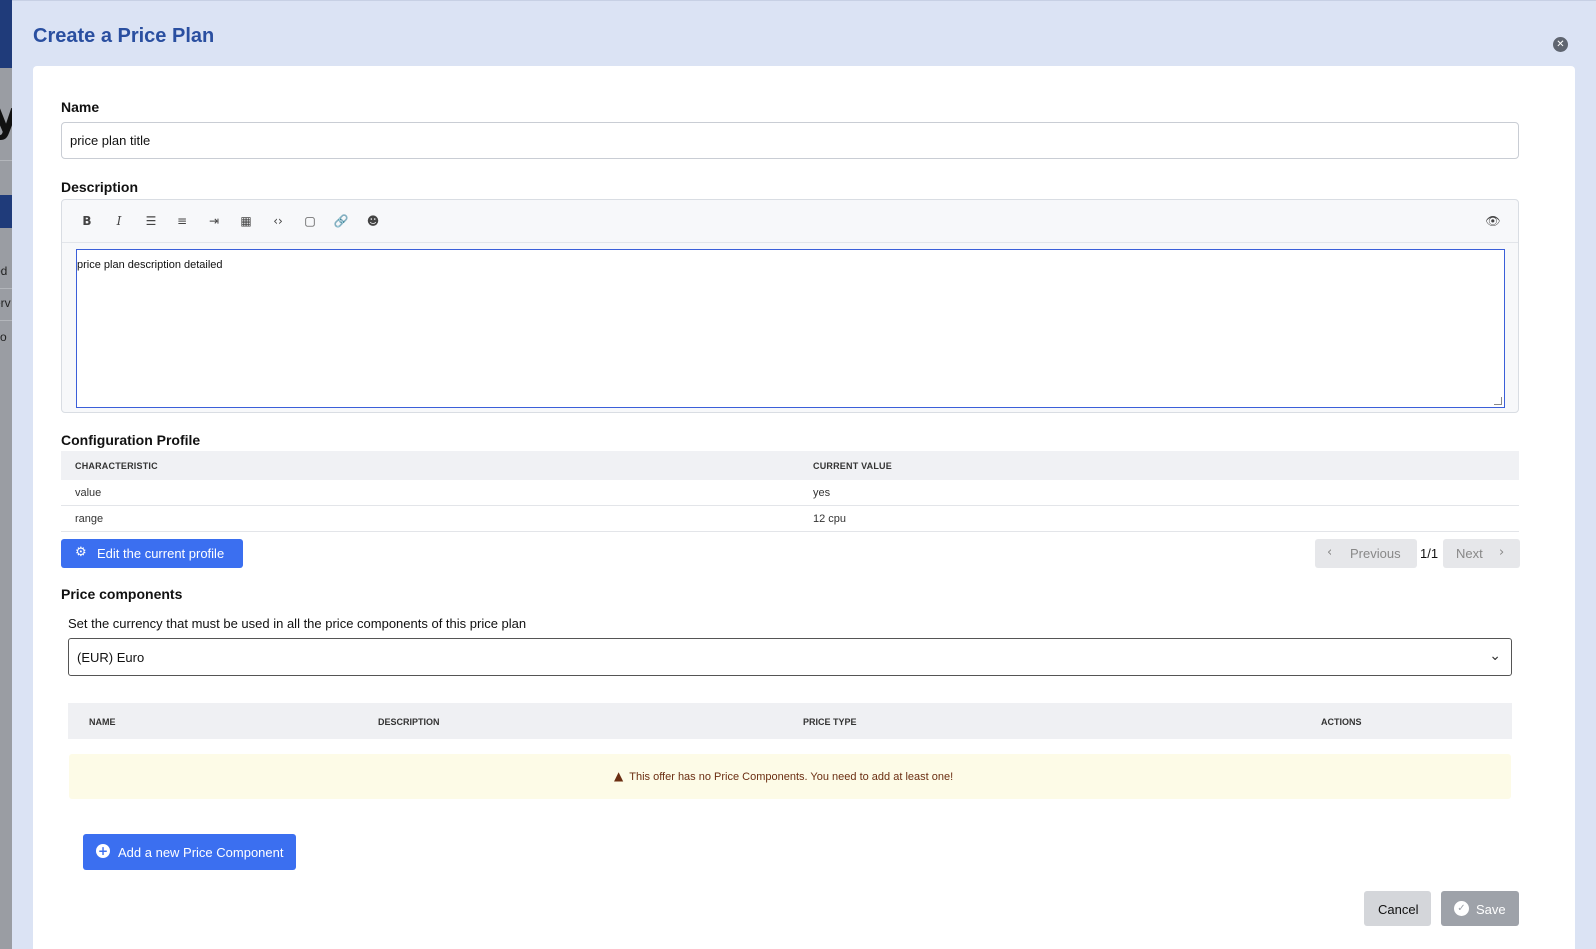 This screenshot has width=1596, height=949. Describe the element at coordinates (1502, 552) in the screenshot. I see `chevron-right-icon: ›` at that location.